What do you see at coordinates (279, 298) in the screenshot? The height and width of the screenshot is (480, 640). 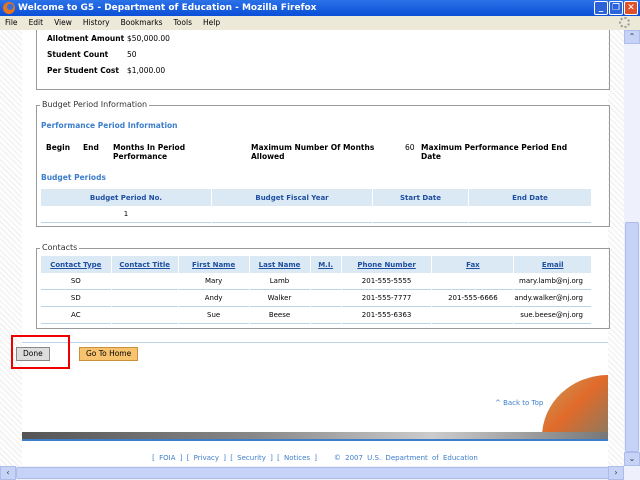 I see `cell: Walker` at bounding box center [279, 298].